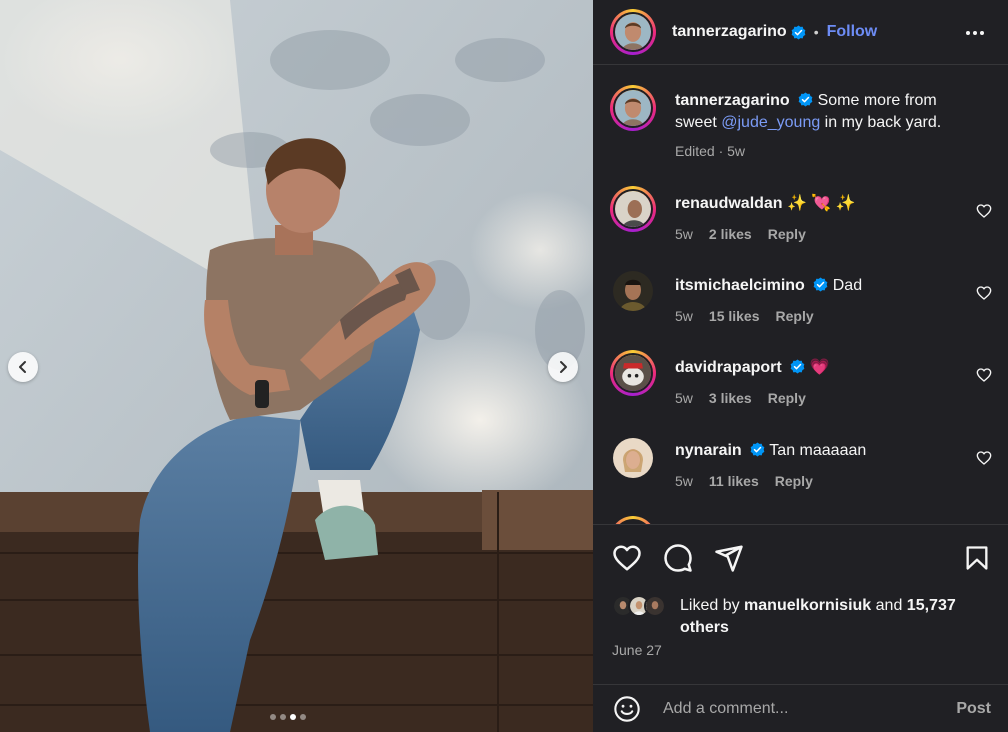  I want to click on heart-icon, so click(627, 558).